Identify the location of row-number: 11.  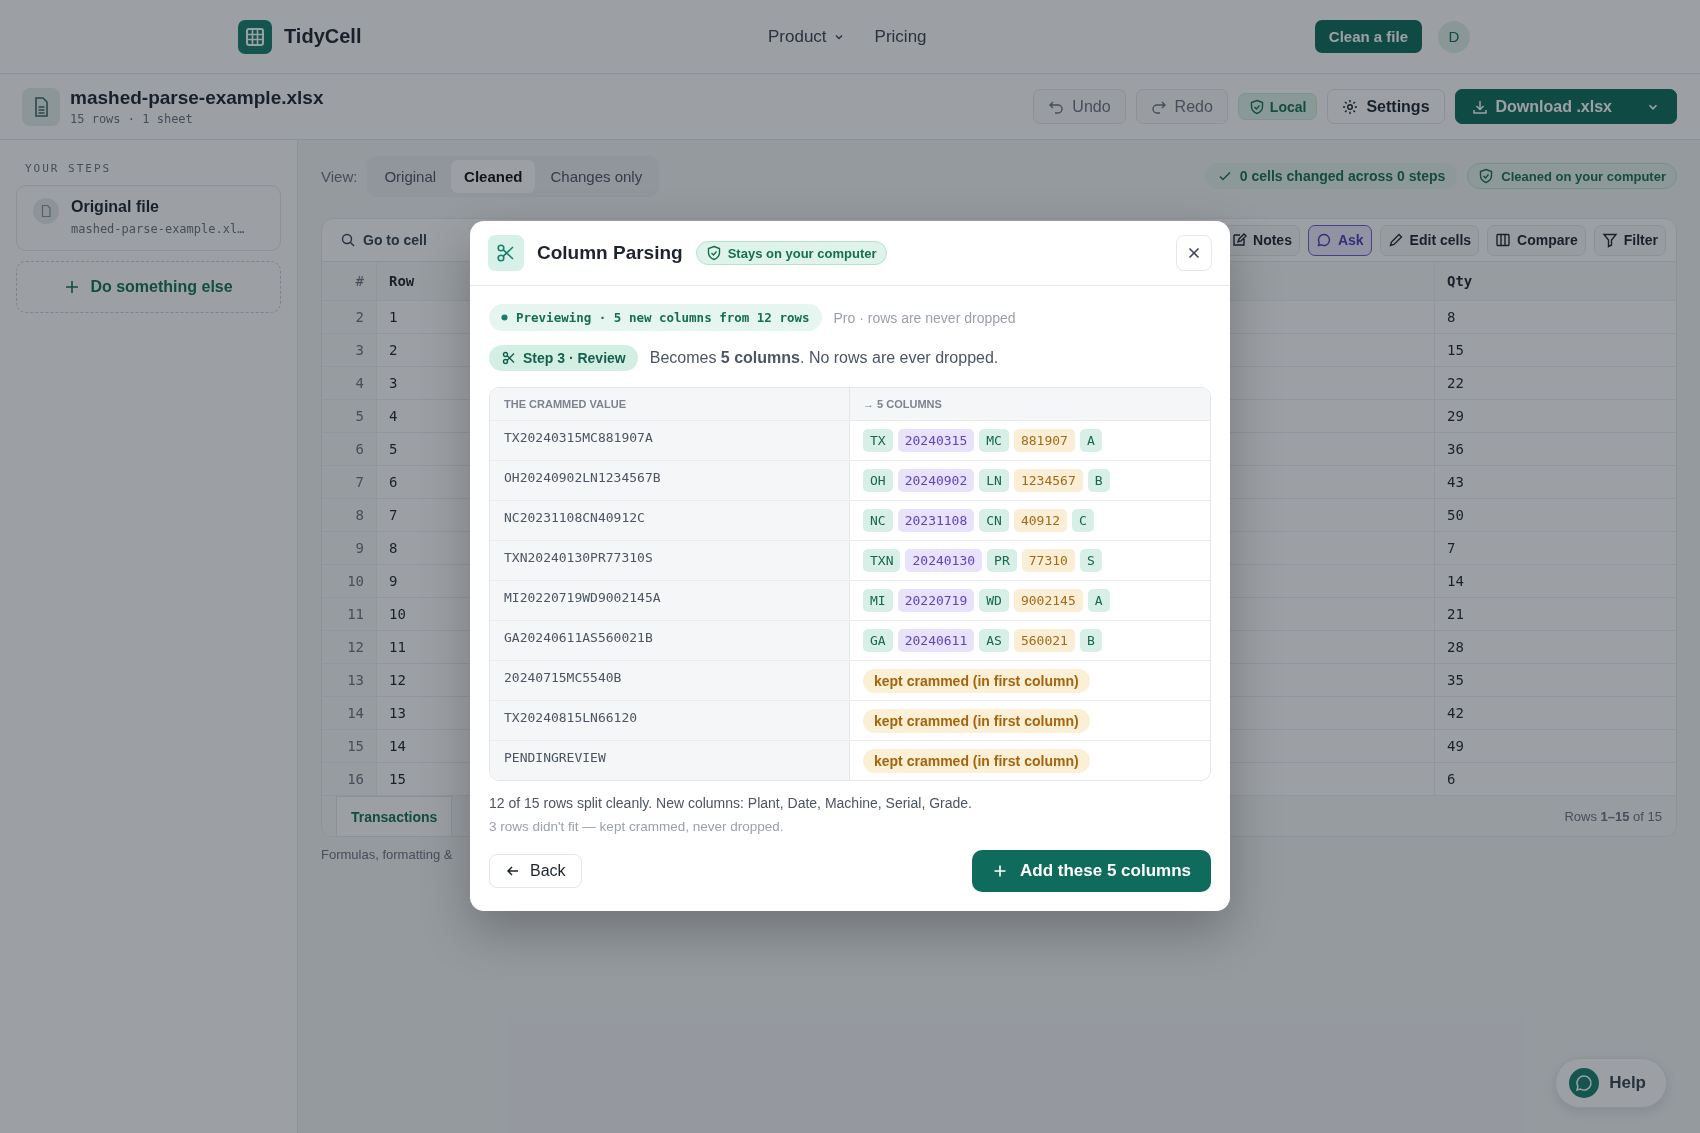
(349, 614).